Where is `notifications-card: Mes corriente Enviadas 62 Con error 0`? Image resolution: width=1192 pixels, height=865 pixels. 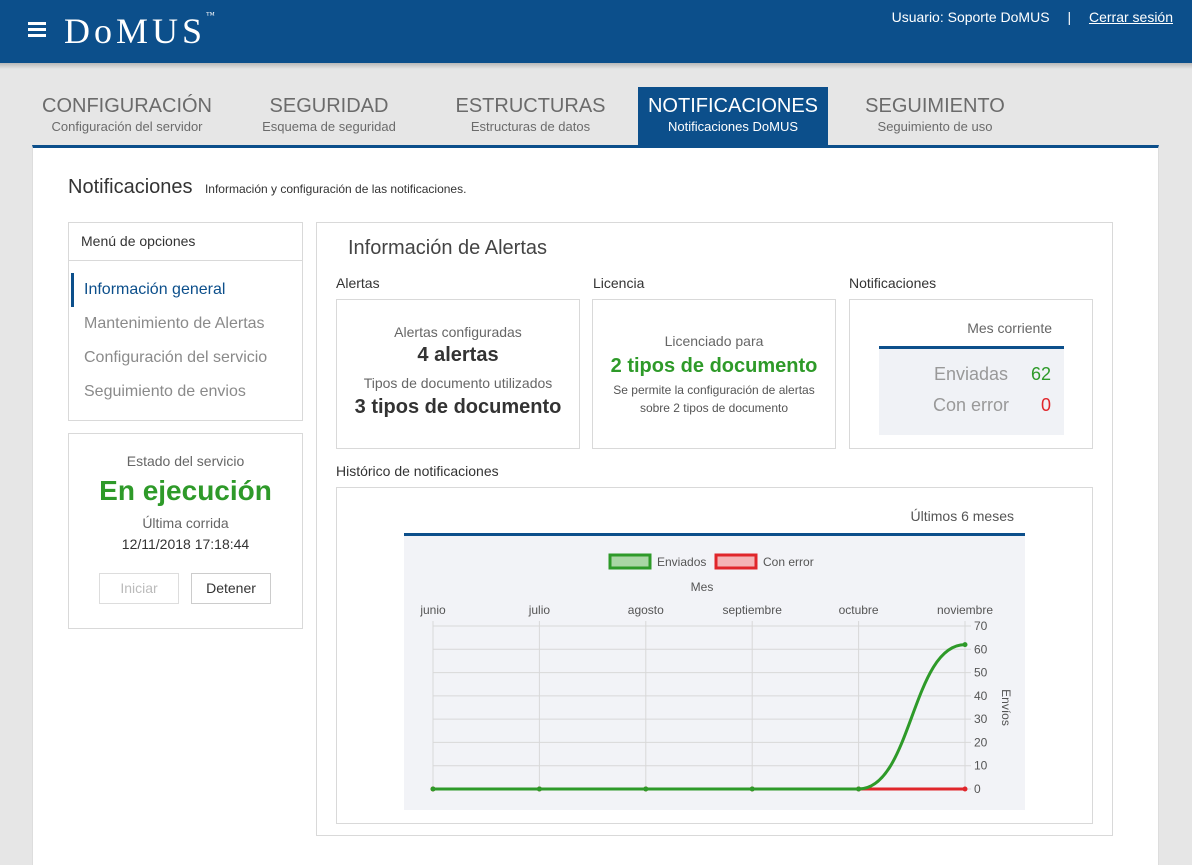 notifications-card: Mes corriente Enviadas 62 Con error 0 is located at coordinates (971, 374).